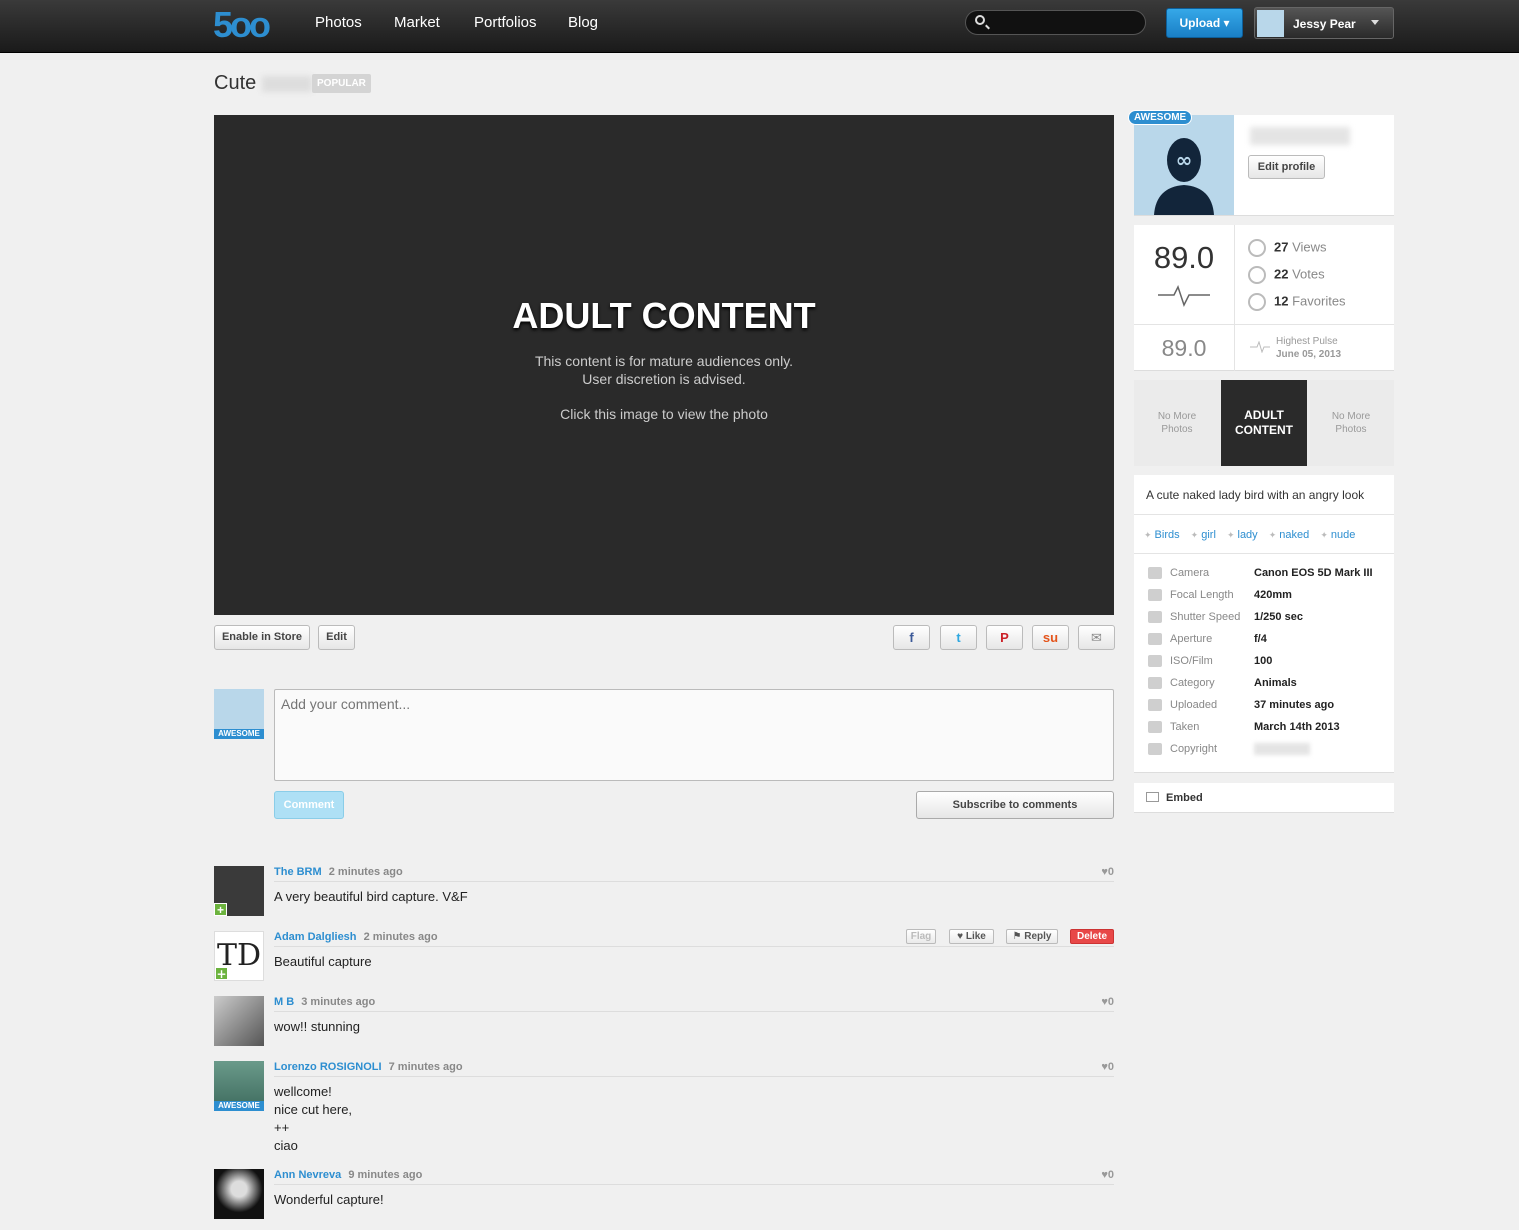  I want to click on flag-button: Flag, so click(921, 936).